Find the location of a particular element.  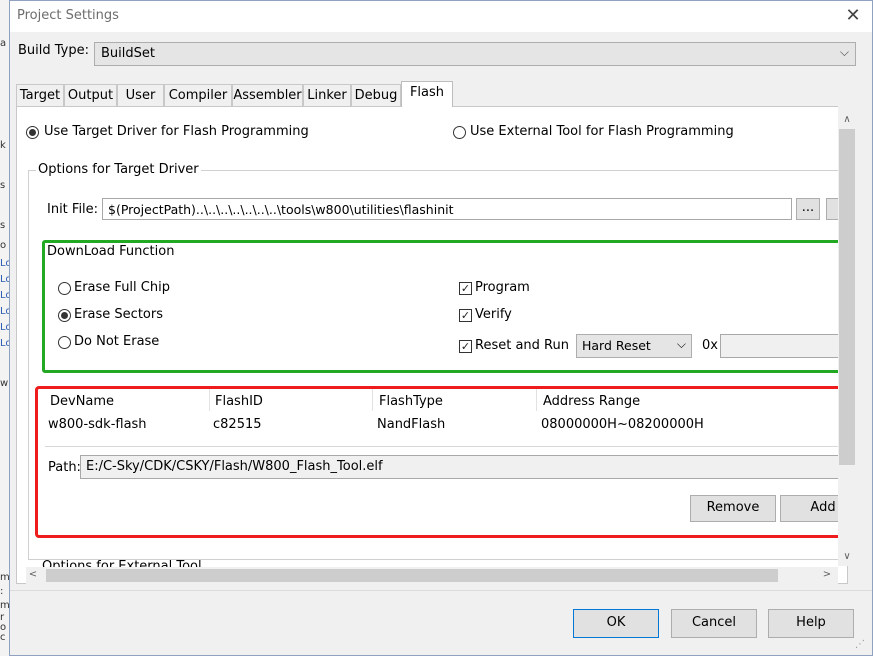

tab-compiler: Compiler is located at coordinates (198, 95).